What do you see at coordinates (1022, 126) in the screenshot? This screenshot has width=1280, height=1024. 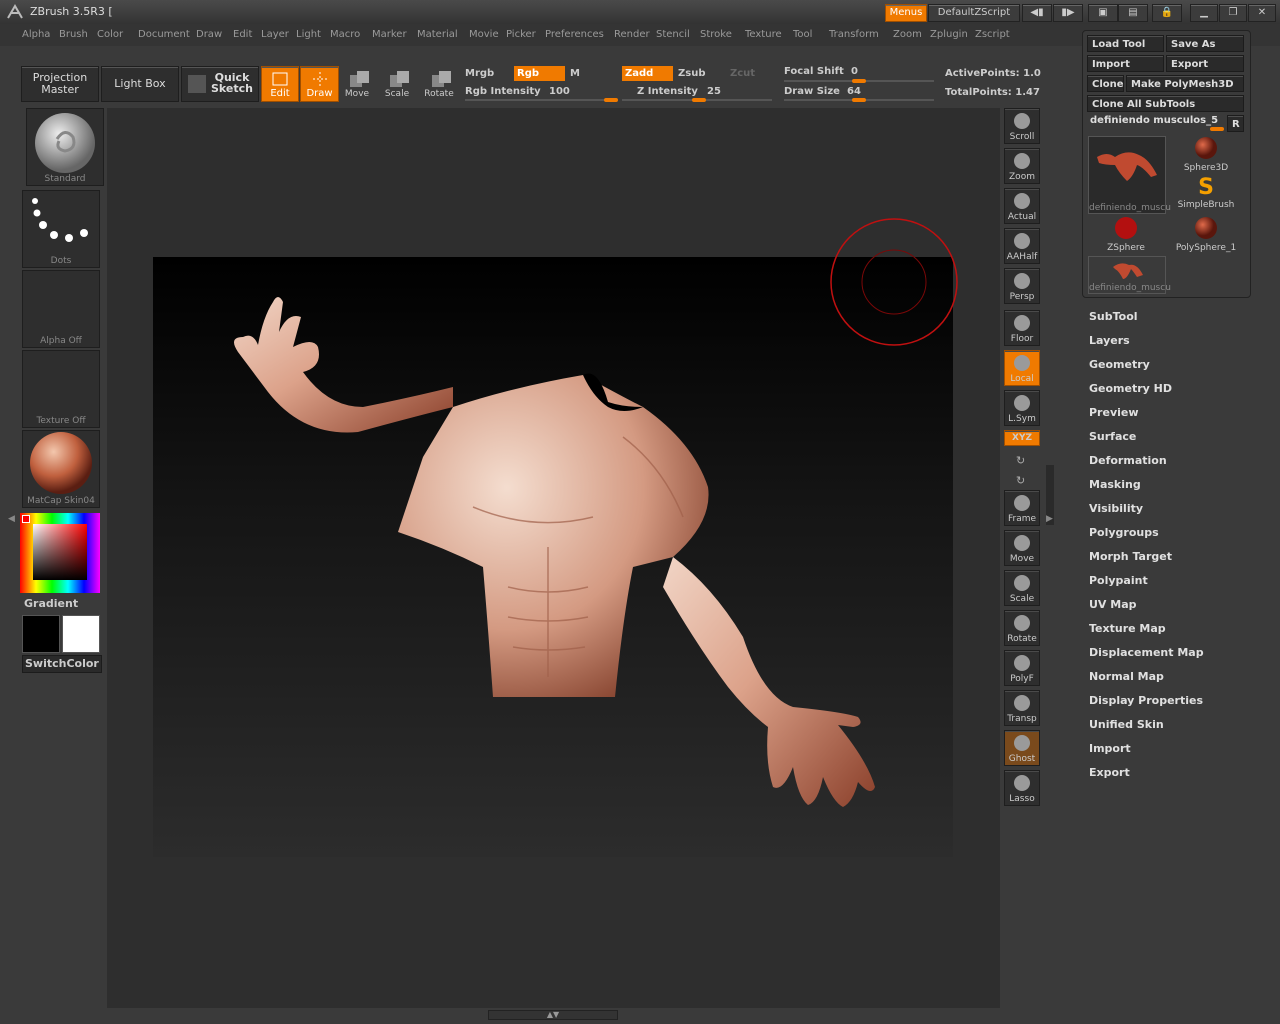 I see `shelf-scroll-button: Scroll` at bounding box center [1022, 126].